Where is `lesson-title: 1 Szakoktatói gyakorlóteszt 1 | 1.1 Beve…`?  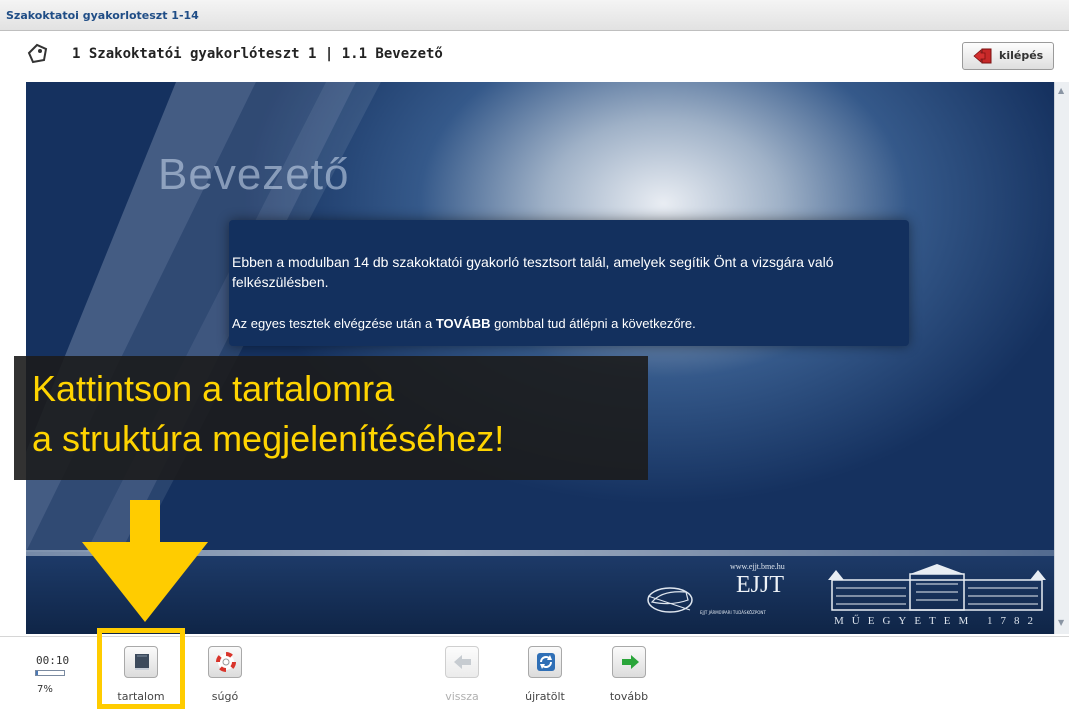
lesson-title: 1 Szakoktatói gyakorlóteszt 1 | 1.1 Beve… is located at coordinates (257, 54).